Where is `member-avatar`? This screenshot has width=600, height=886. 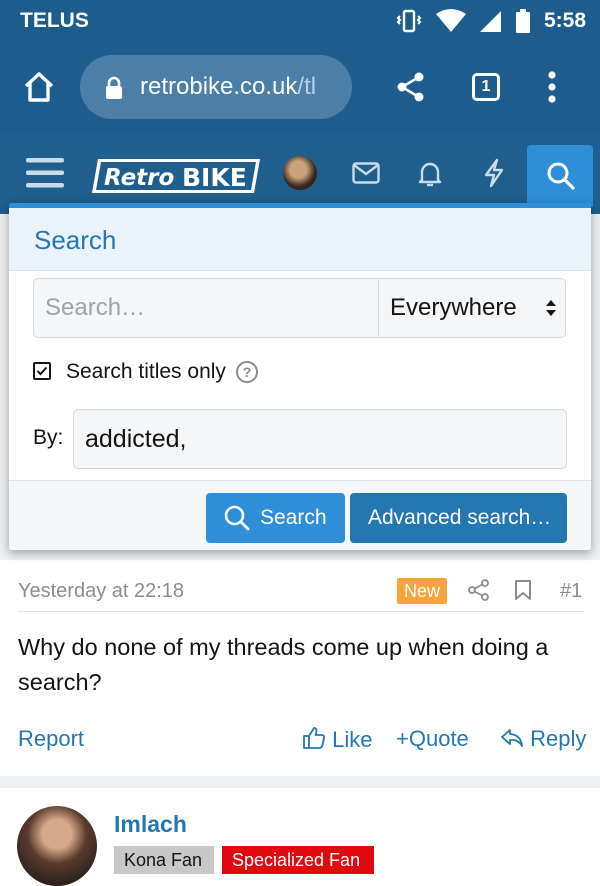 member-avatar is located at coordinates (57, 846).